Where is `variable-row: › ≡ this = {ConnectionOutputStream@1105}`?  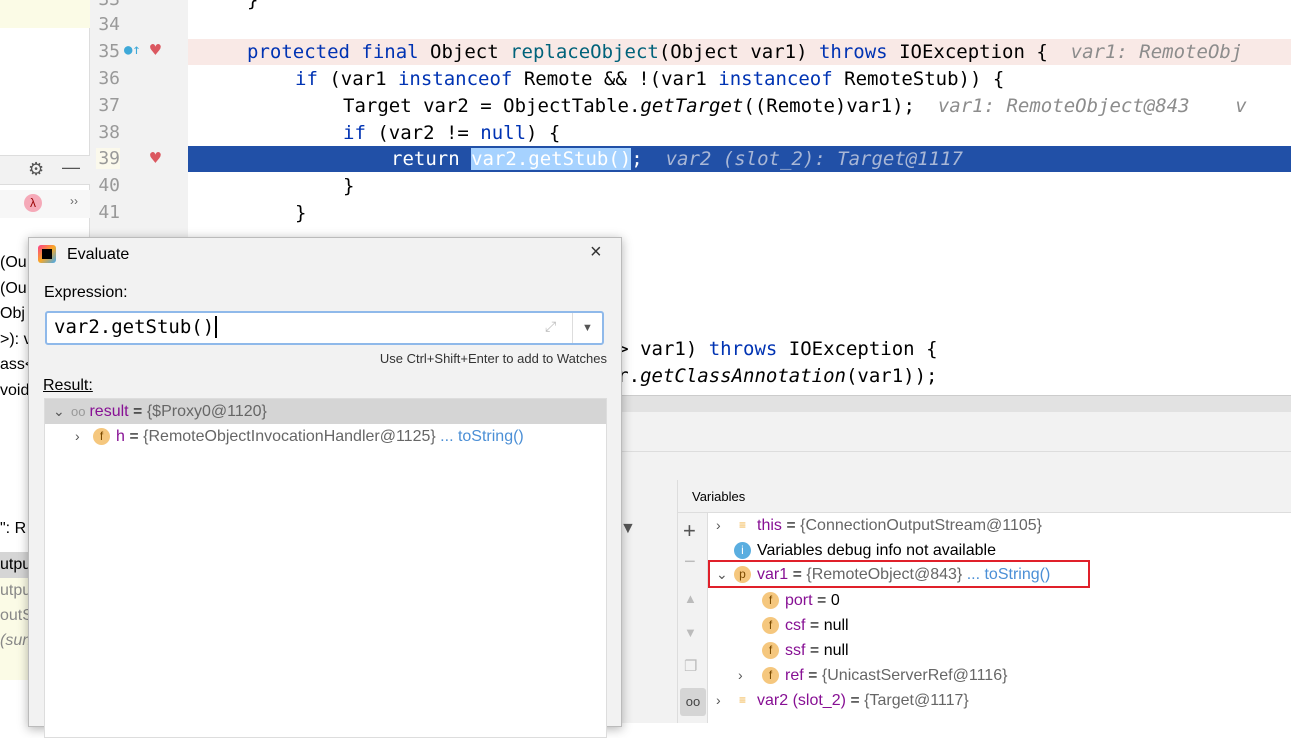 variable-row: › ≡ this = {ConnectionOutputStream@1105} is located at coordinates (879, 525).